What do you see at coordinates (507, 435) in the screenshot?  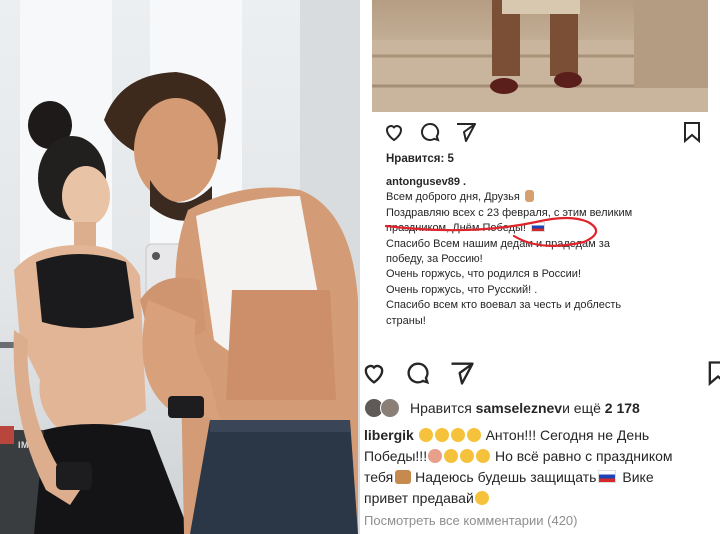 I see `comment-line: libergik Антон!!! Сегодня не День` at bounding box center [507, 435].